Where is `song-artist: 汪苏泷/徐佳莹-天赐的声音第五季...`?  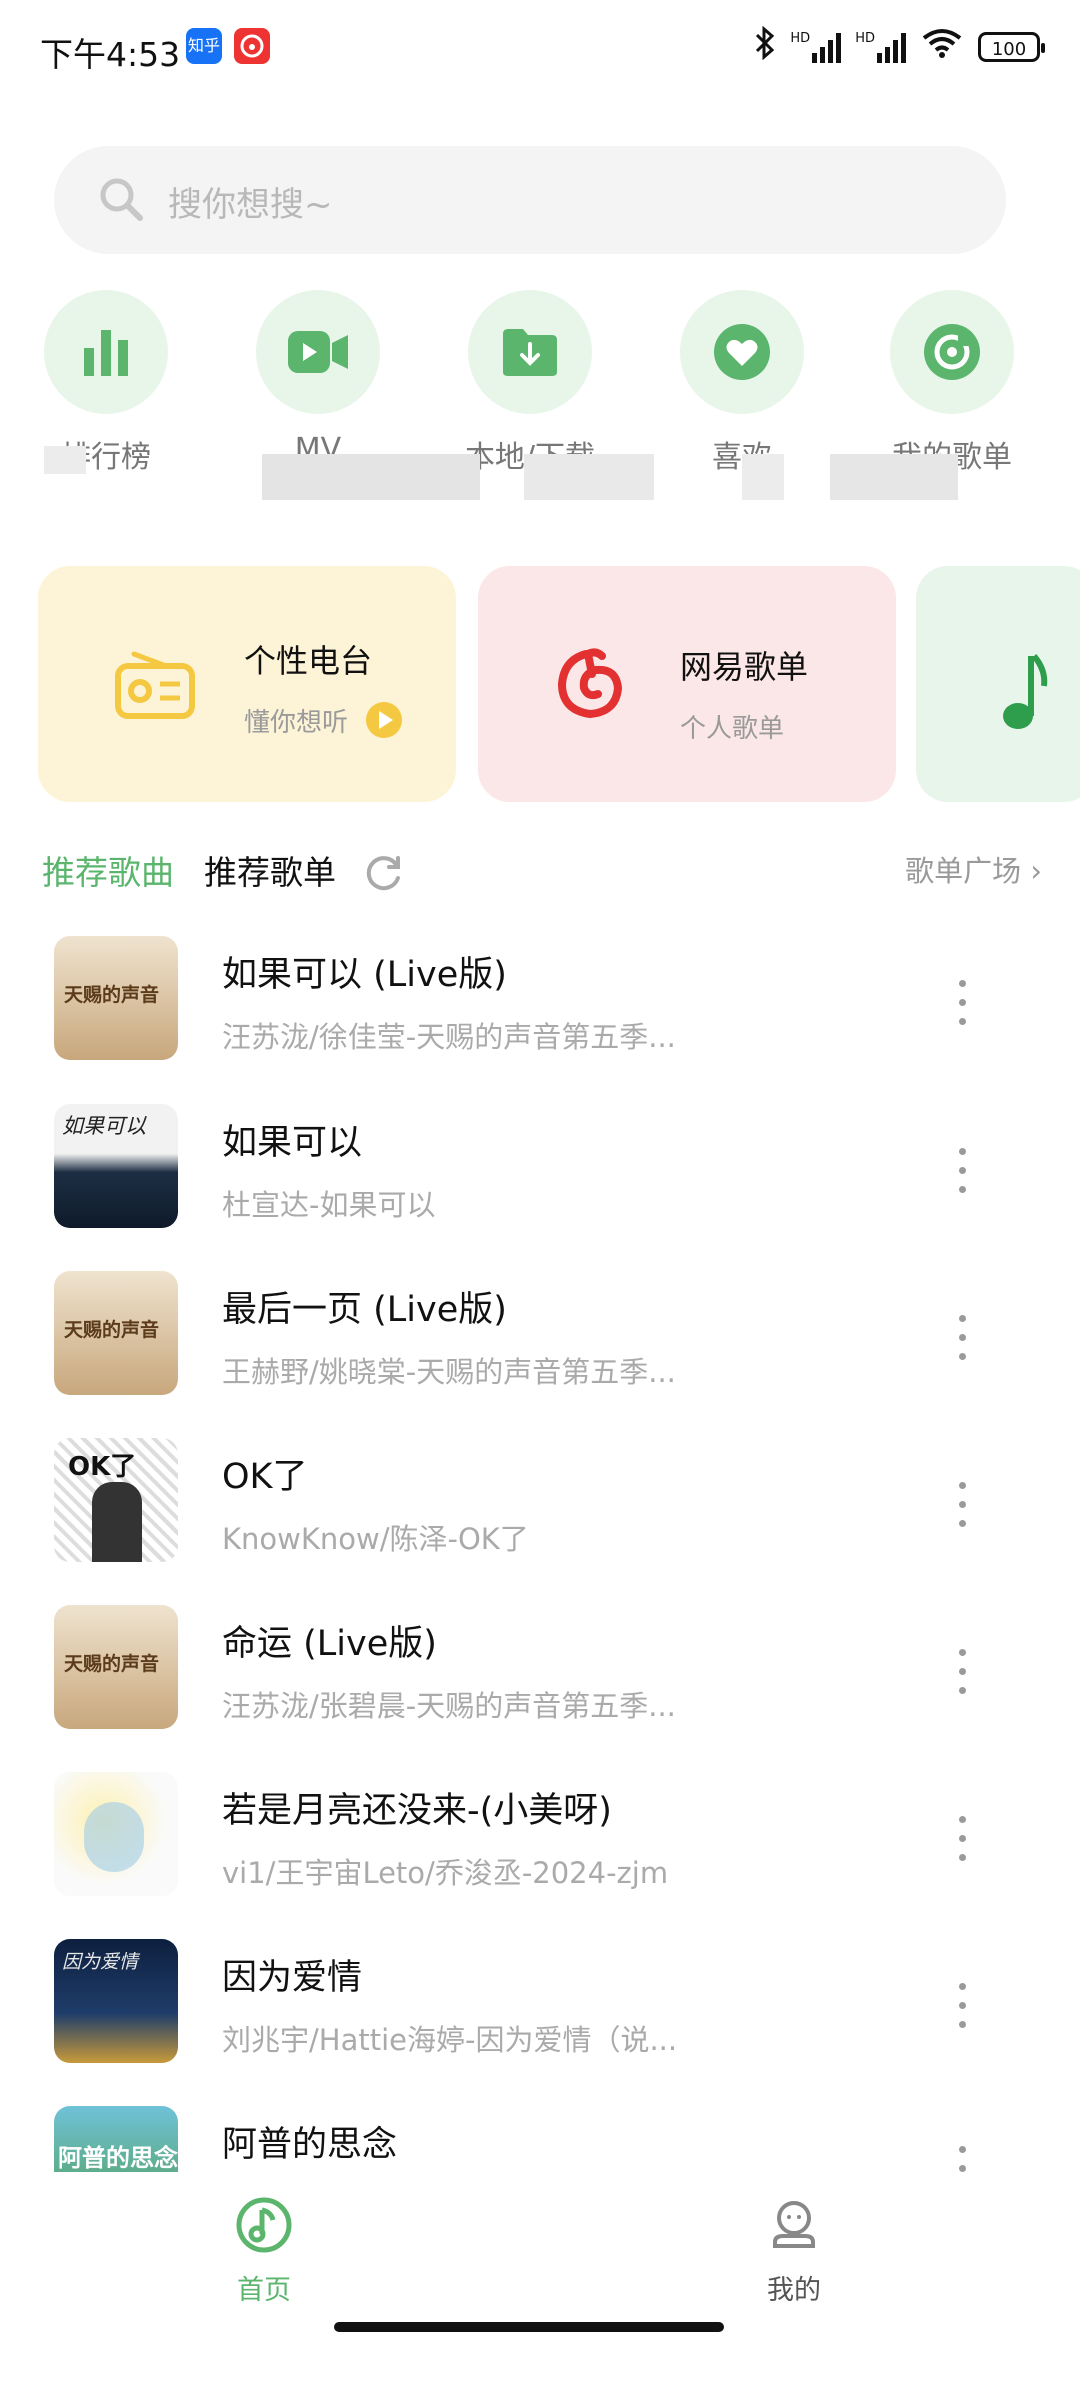
song-artist: 汪苏泷/徐佳莹-天赐的声音第五季... is located at coordinates (449, 1037).